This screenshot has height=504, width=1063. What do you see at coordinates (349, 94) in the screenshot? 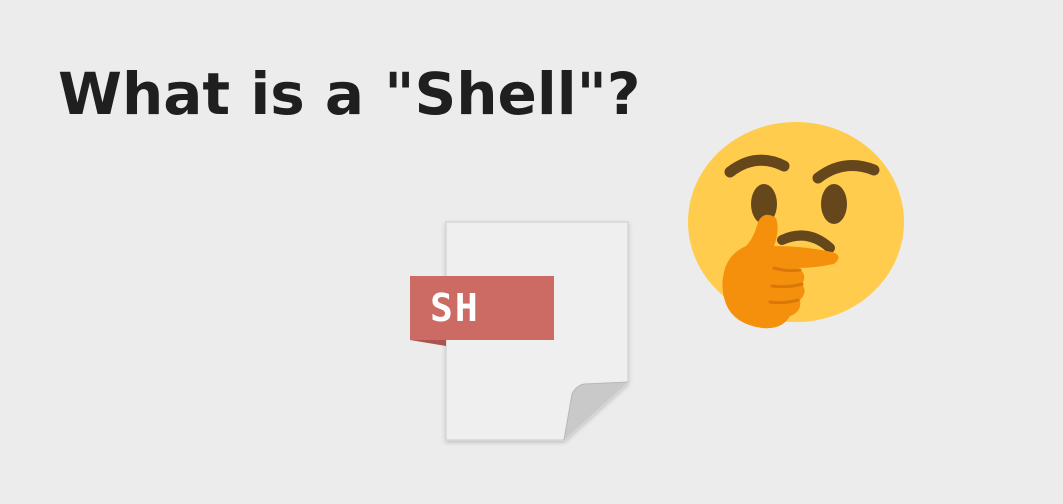
I see `slide-title: What is a "Shell"?` at bounding box center [349, 94].